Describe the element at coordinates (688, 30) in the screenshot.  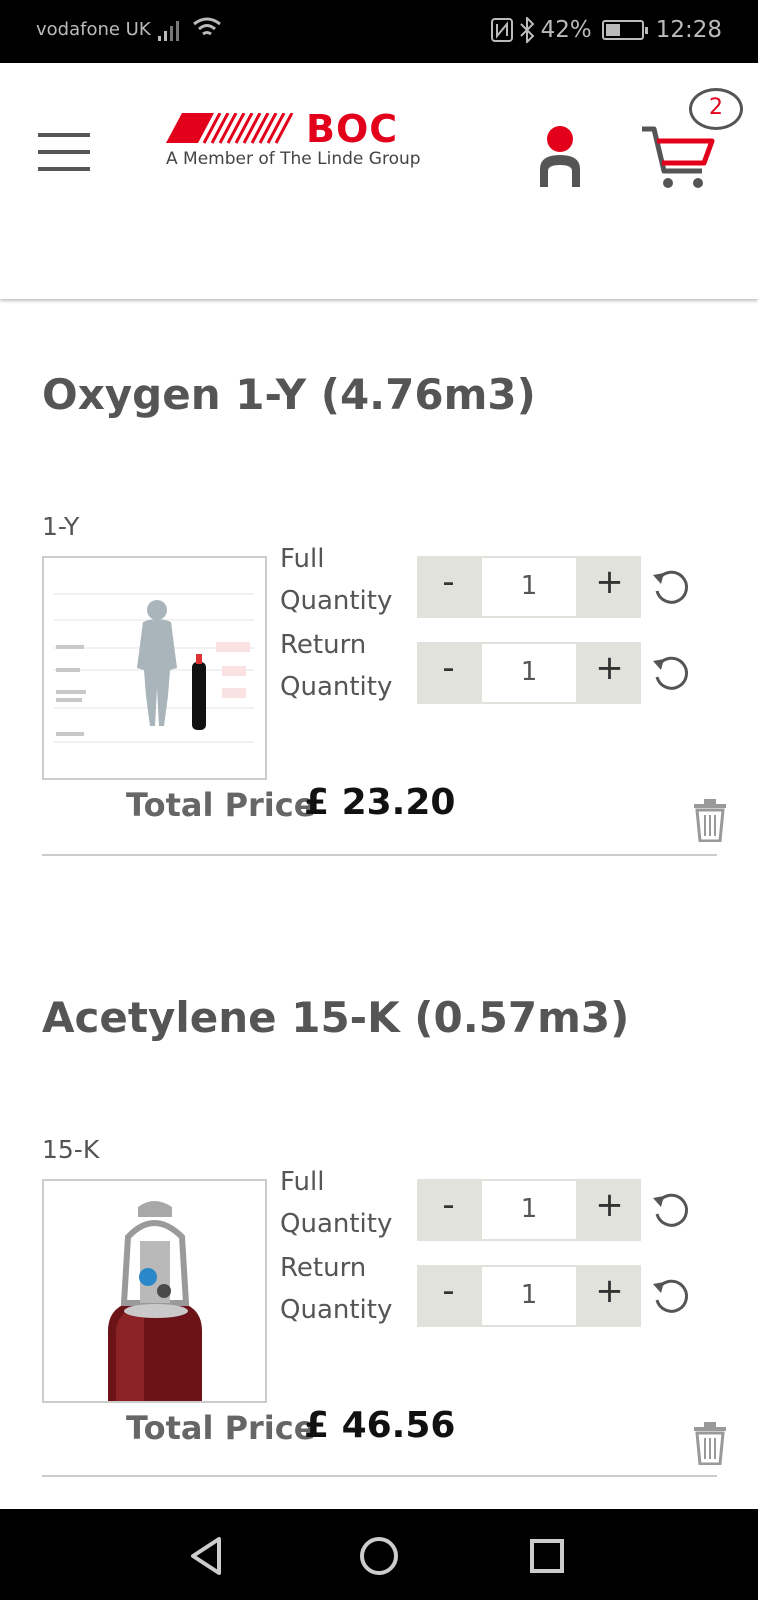
I see `clock: 12:28` at that location.